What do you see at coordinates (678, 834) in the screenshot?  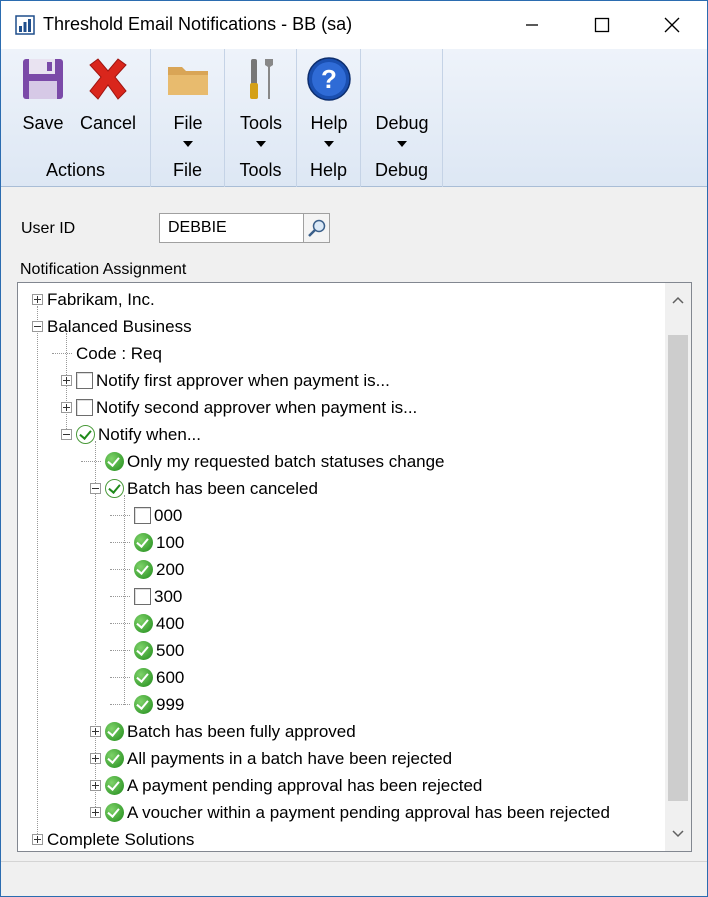 I see `scroll-down-button` at bounding box center [678, 834].